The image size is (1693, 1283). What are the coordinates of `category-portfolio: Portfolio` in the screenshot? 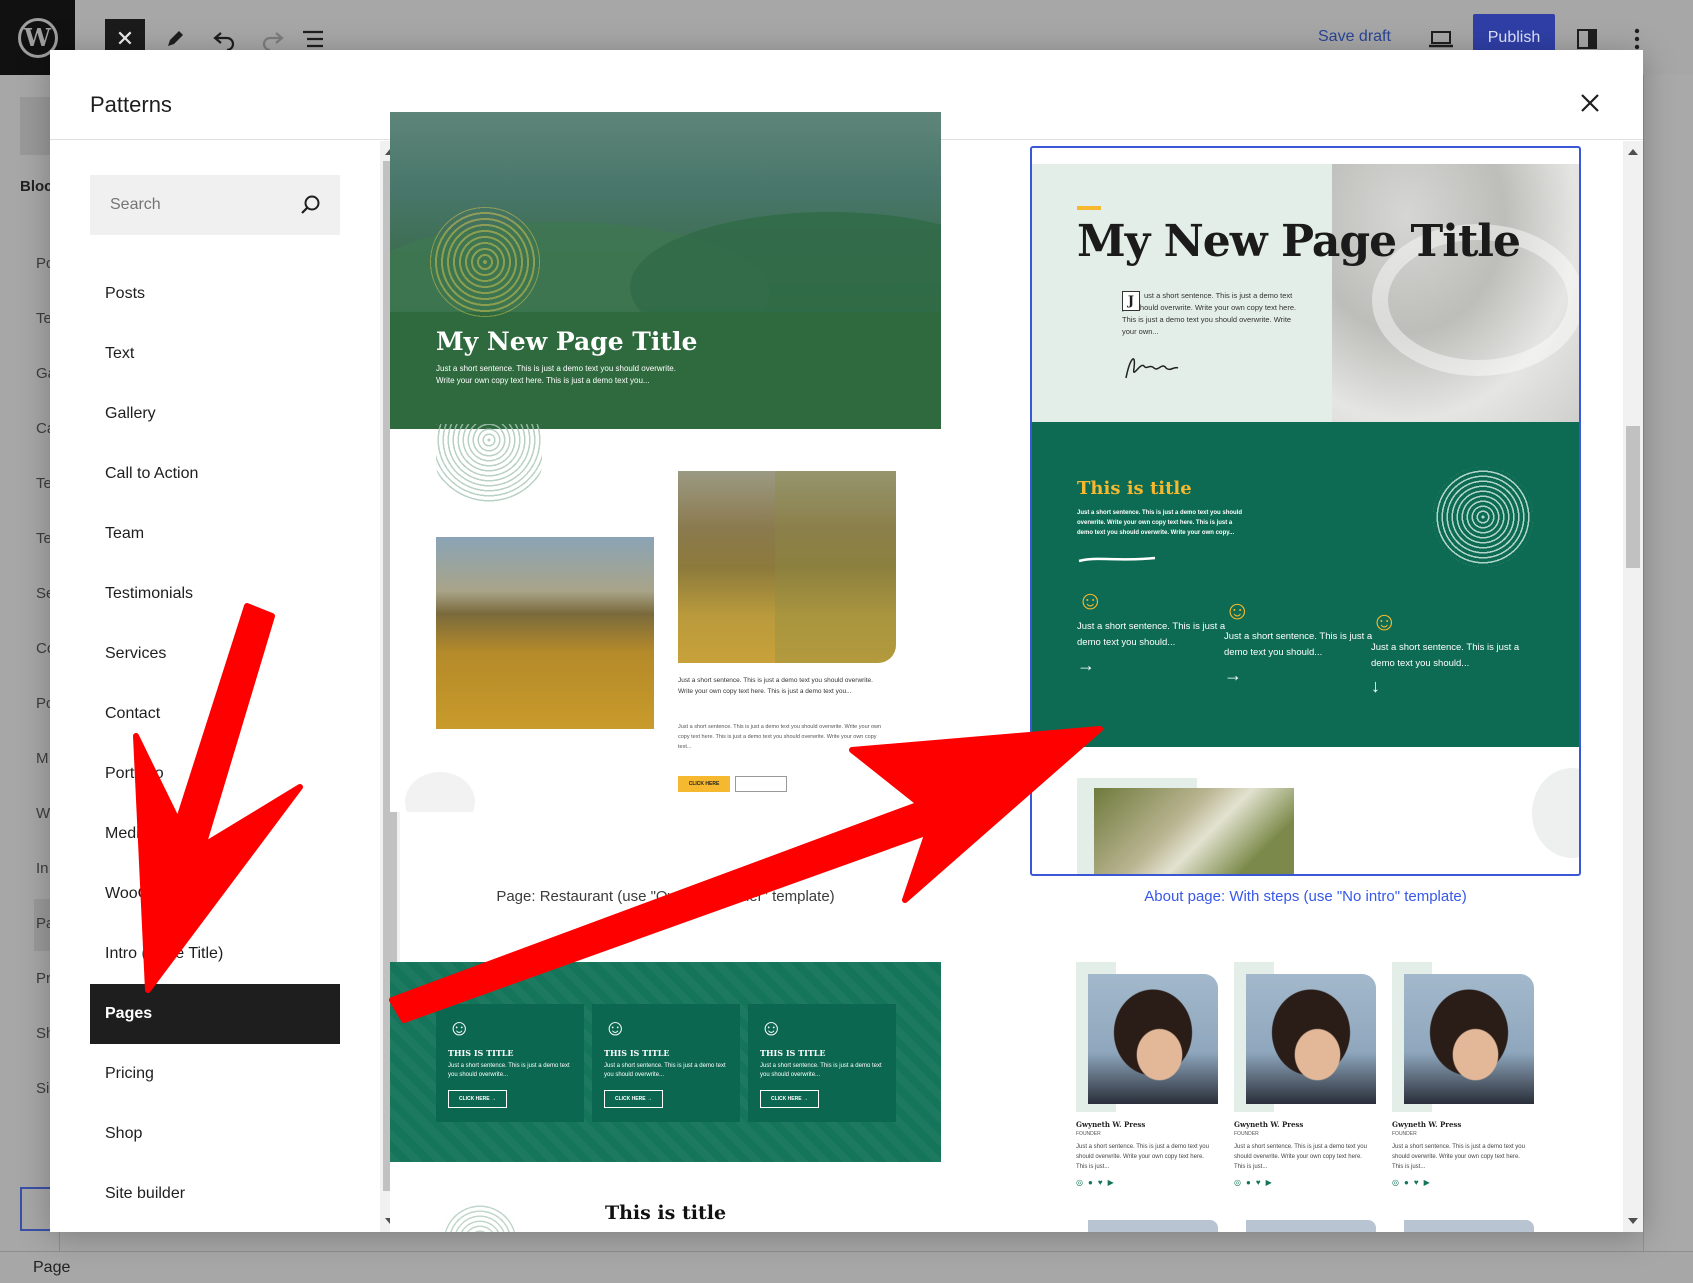 It's located at (215, 774).